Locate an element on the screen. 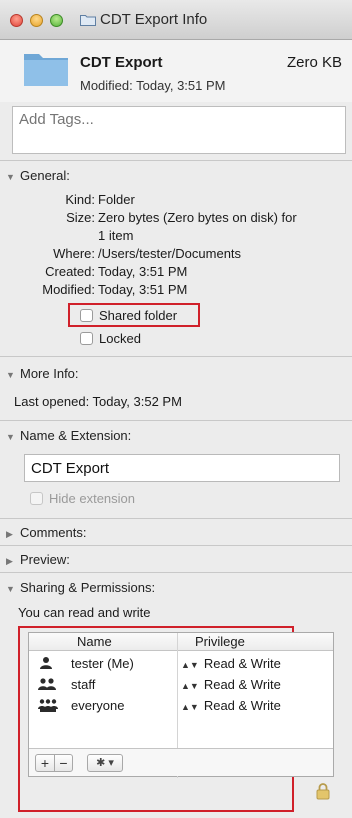  section-name-extension-header: ▼ Name & Extension: is located at coordinates (68, 435).